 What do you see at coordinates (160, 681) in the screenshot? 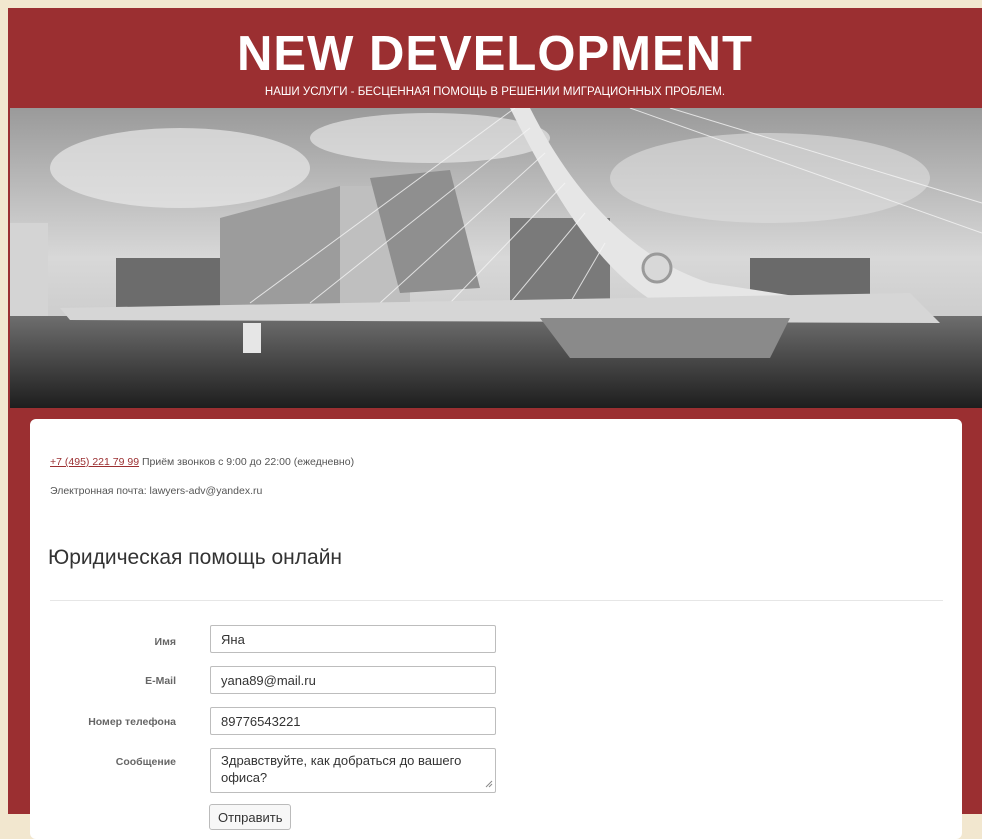
I see `email-label: E-Mail` at bounding box center [160, 681].